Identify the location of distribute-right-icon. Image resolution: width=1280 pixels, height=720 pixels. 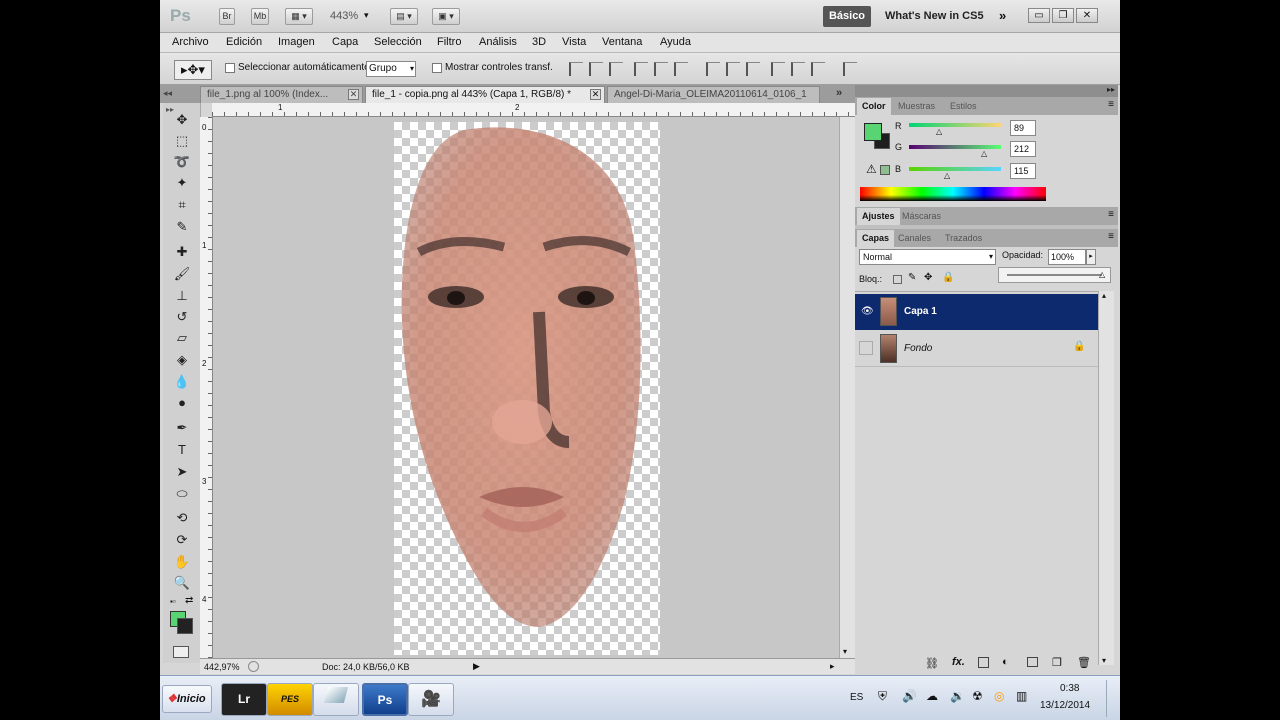
(818, 69).